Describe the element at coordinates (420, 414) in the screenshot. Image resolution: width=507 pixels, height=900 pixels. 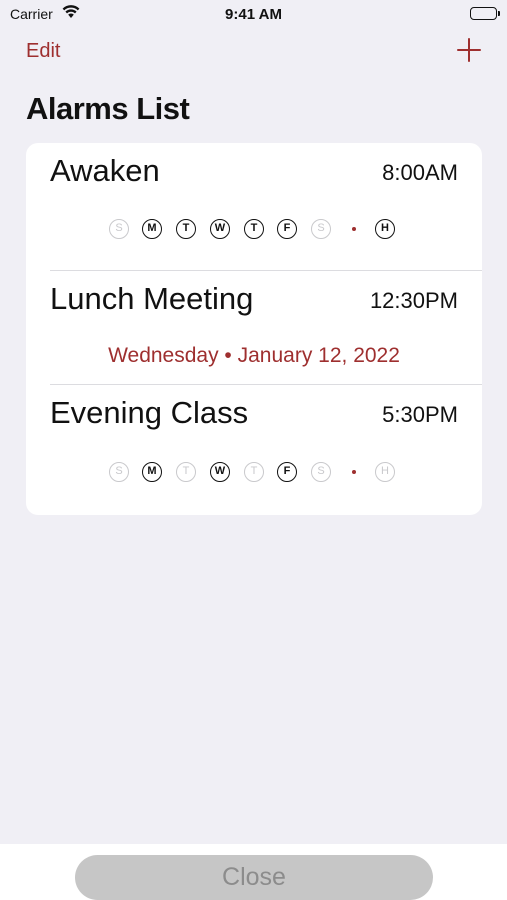
I see `alarm-time: 5:30PM` at that location.